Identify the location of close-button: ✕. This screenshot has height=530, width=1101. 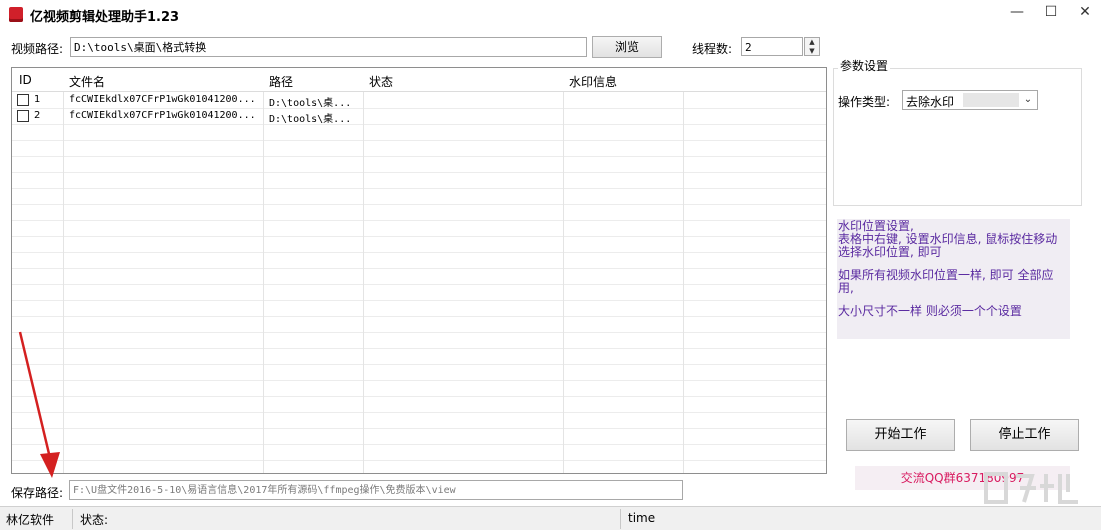
(1084, 13).